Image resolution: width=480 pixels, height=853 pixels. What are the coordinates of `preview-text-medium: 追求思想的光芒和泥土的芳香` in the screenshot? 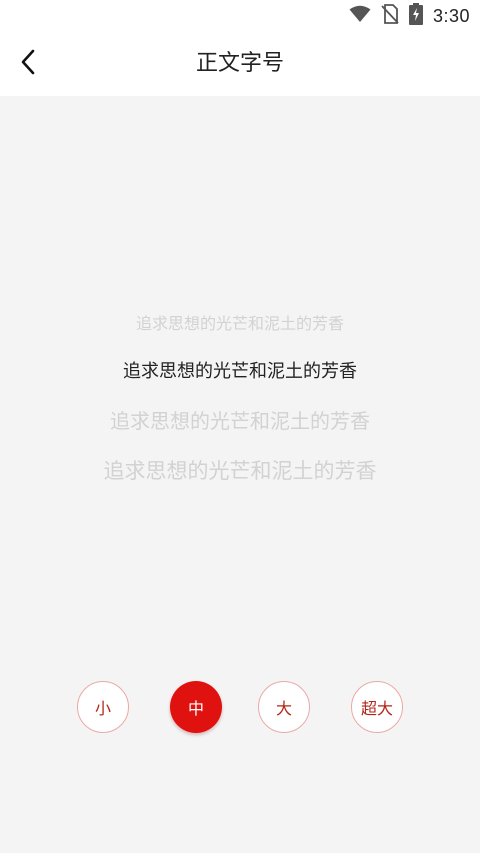 It's located at (240, 371).